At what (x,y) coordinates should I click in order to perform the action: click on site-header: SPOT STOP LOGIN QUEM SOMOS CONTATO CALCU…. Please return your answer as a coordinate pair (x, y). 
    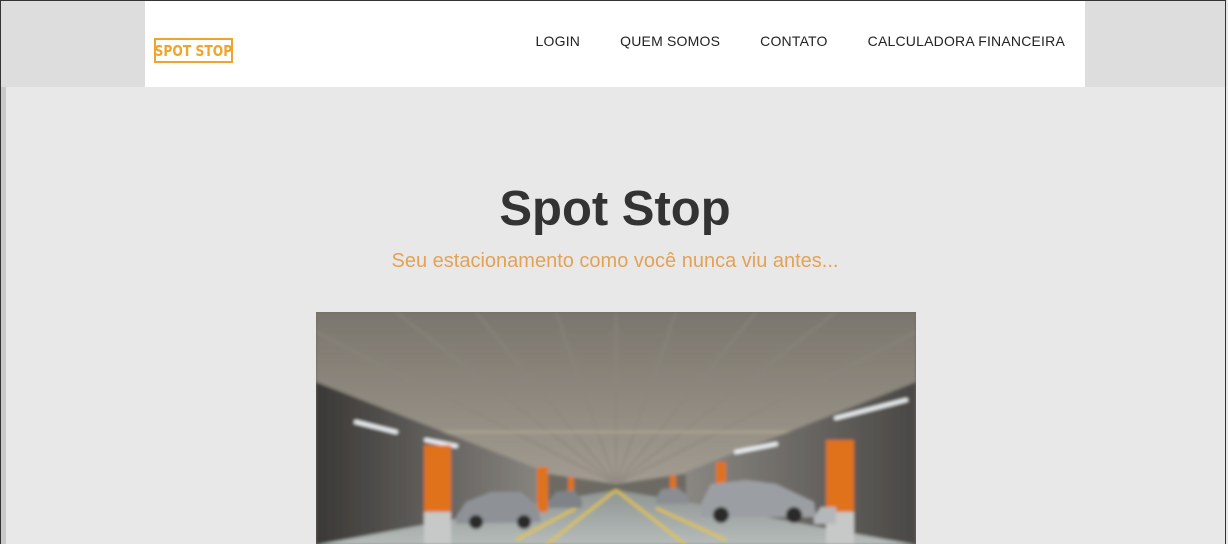
    Looking at the image, I should click on (615, 44).